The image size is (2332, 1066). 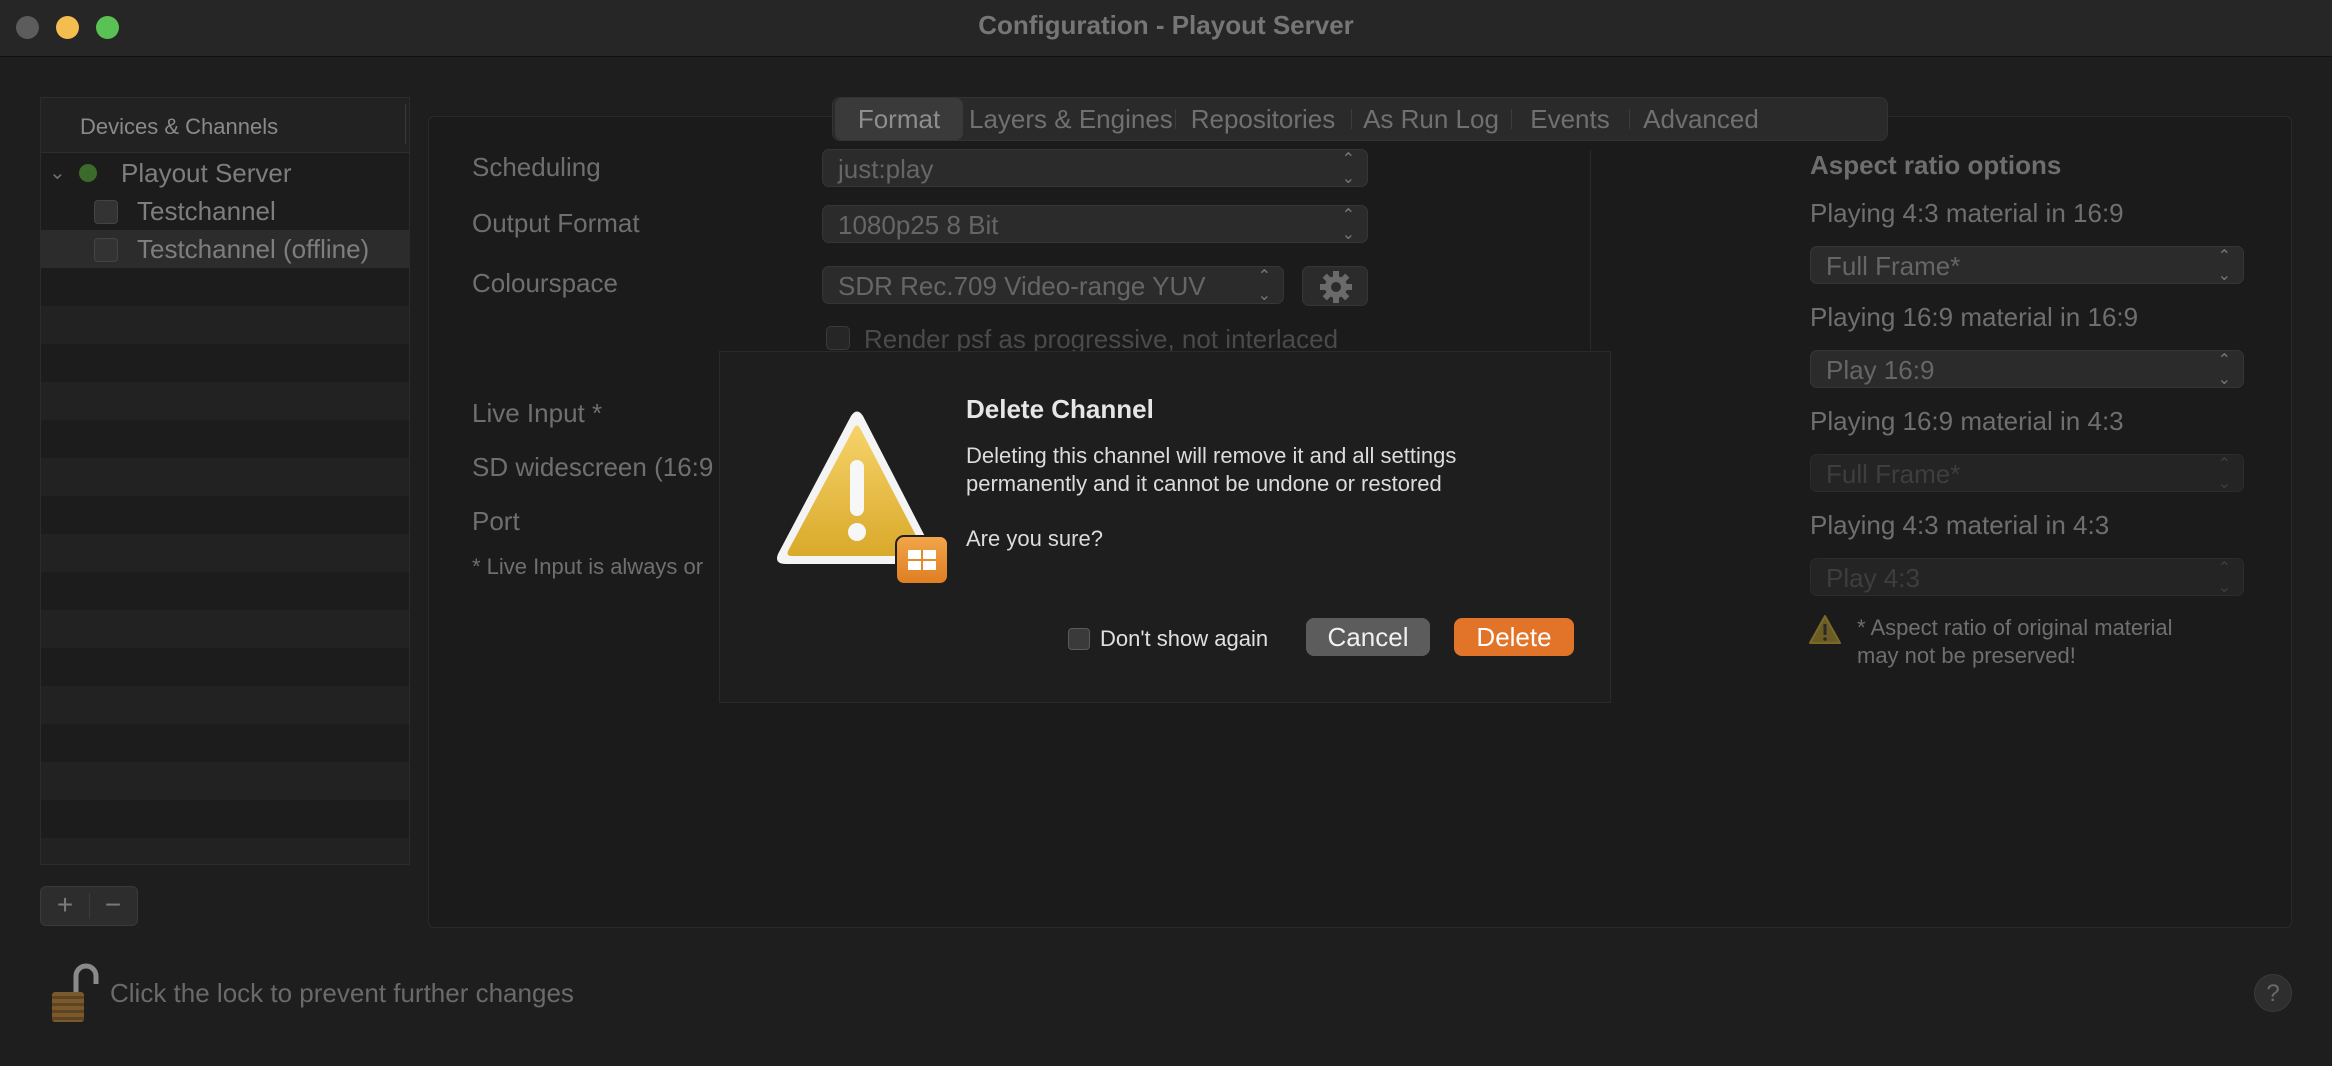 What do you see at coordinates (2027, 265) in the screenshot?
I see `ar-popup-43-in-169: Full Frame* ⌃ ⌄` at bounding box center [2027, 265].